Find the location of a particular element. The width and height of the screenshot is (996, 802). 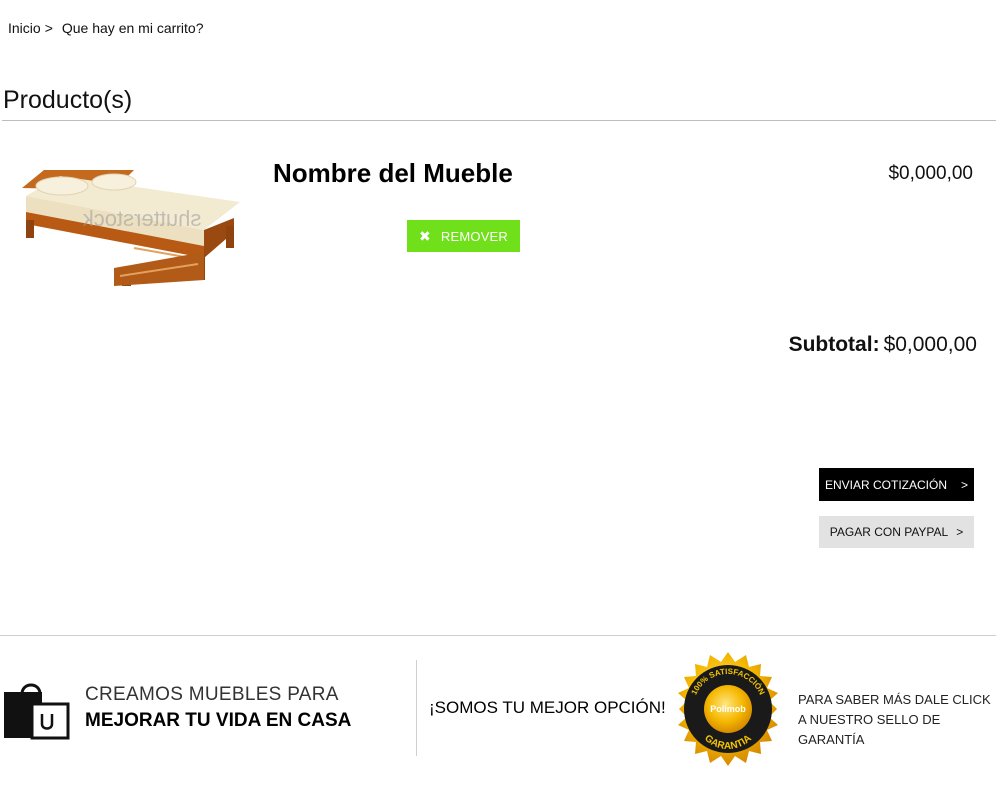

tagline-bottom: MEJORAR TU VIDA EN CASA is located at coordinates (218, 720).